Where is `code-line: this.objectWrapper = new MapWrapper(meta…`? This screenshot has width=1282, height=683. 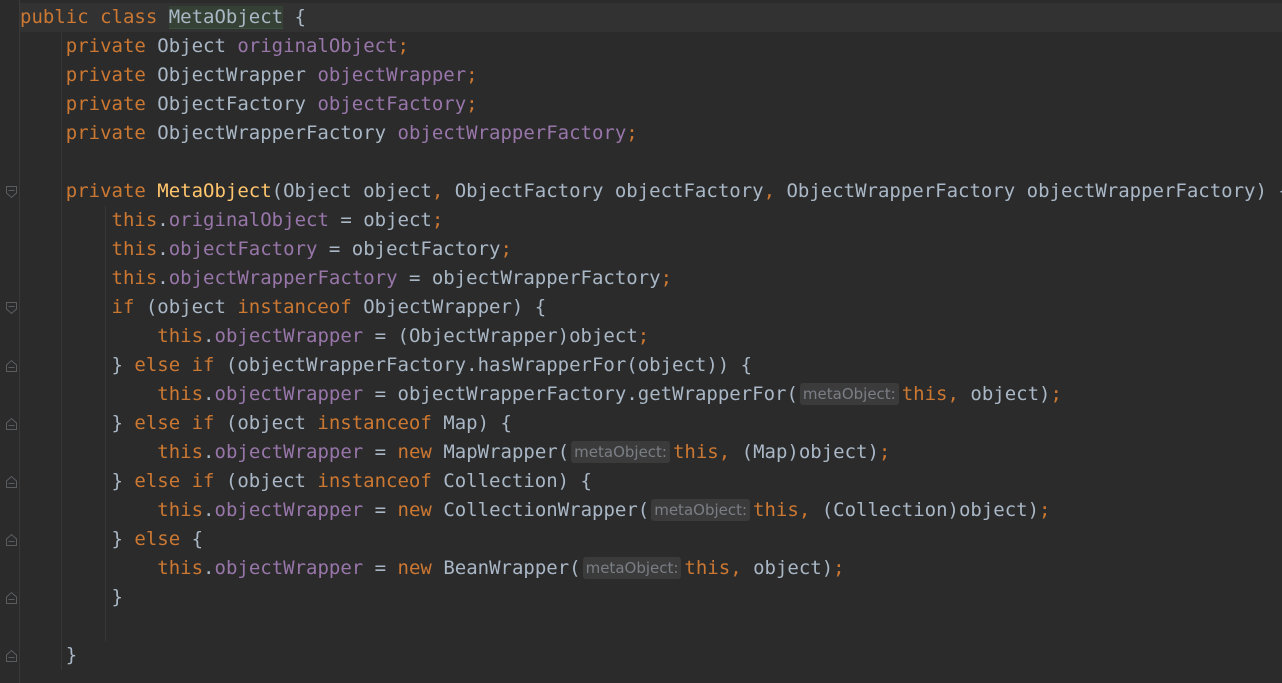
code-line: this.objectWrapper = new MapWrapper(meta… is located at coordinates (651, 452).